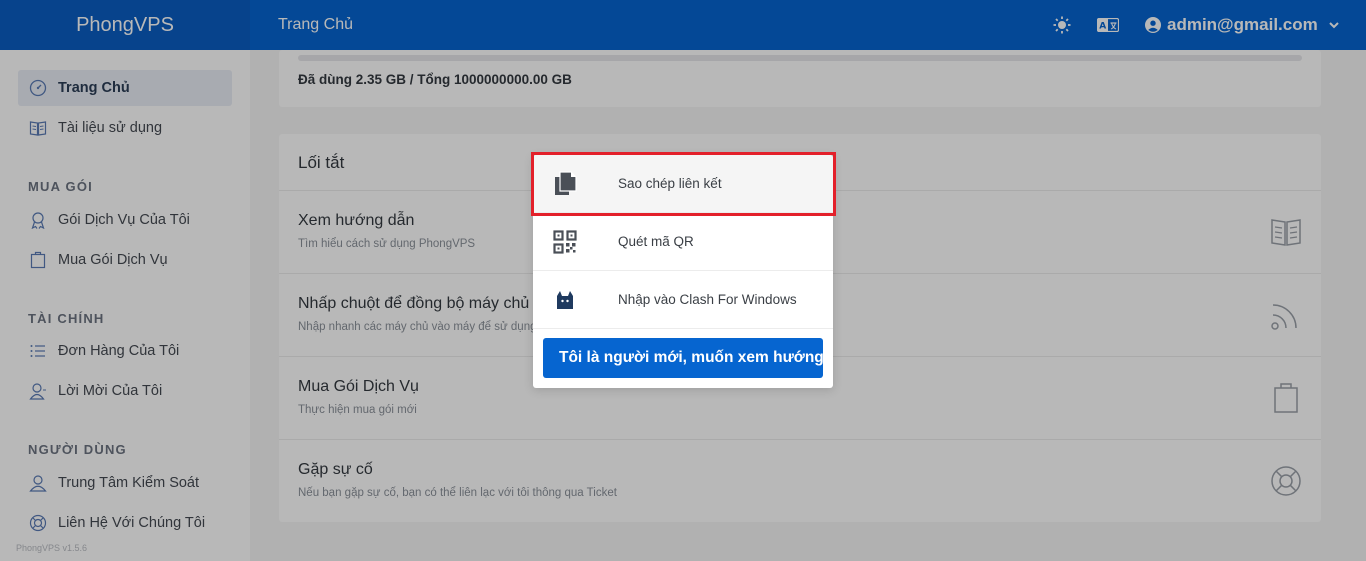 Image resolution: width=1366 pixels, height=561 pixels. Describe the element at coordinates (656, 241) in the screenshot. I see `option-label: Quét mã QR` at that location.